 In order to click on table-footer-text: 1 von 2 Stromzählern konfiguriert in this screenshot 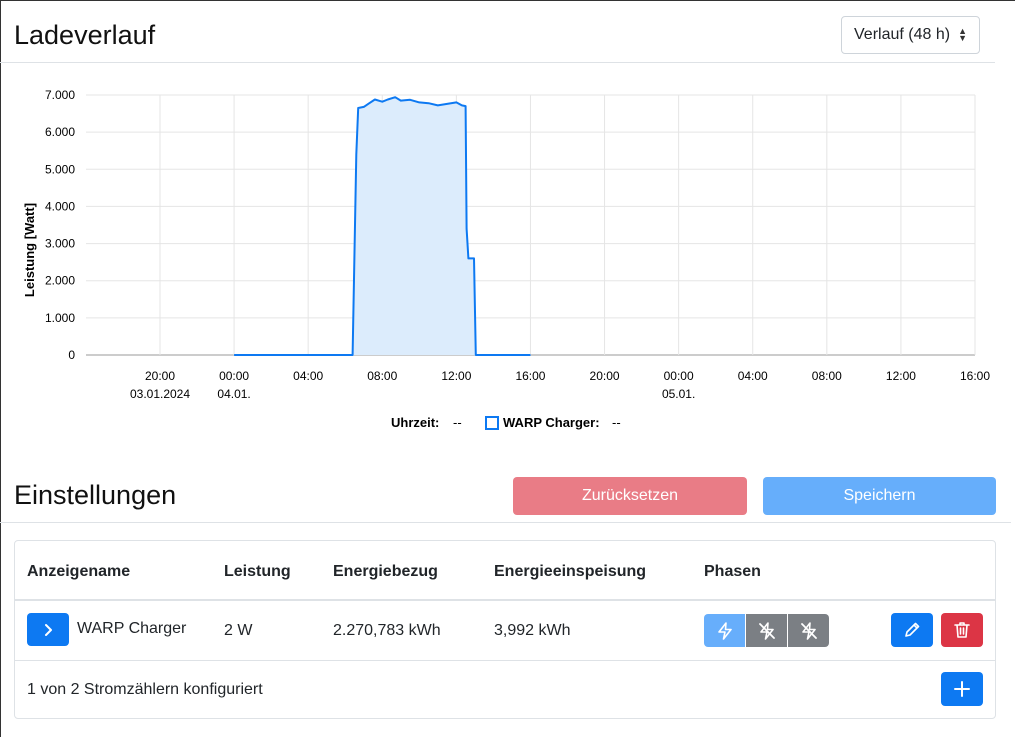, I will do `click(145, 689)`.